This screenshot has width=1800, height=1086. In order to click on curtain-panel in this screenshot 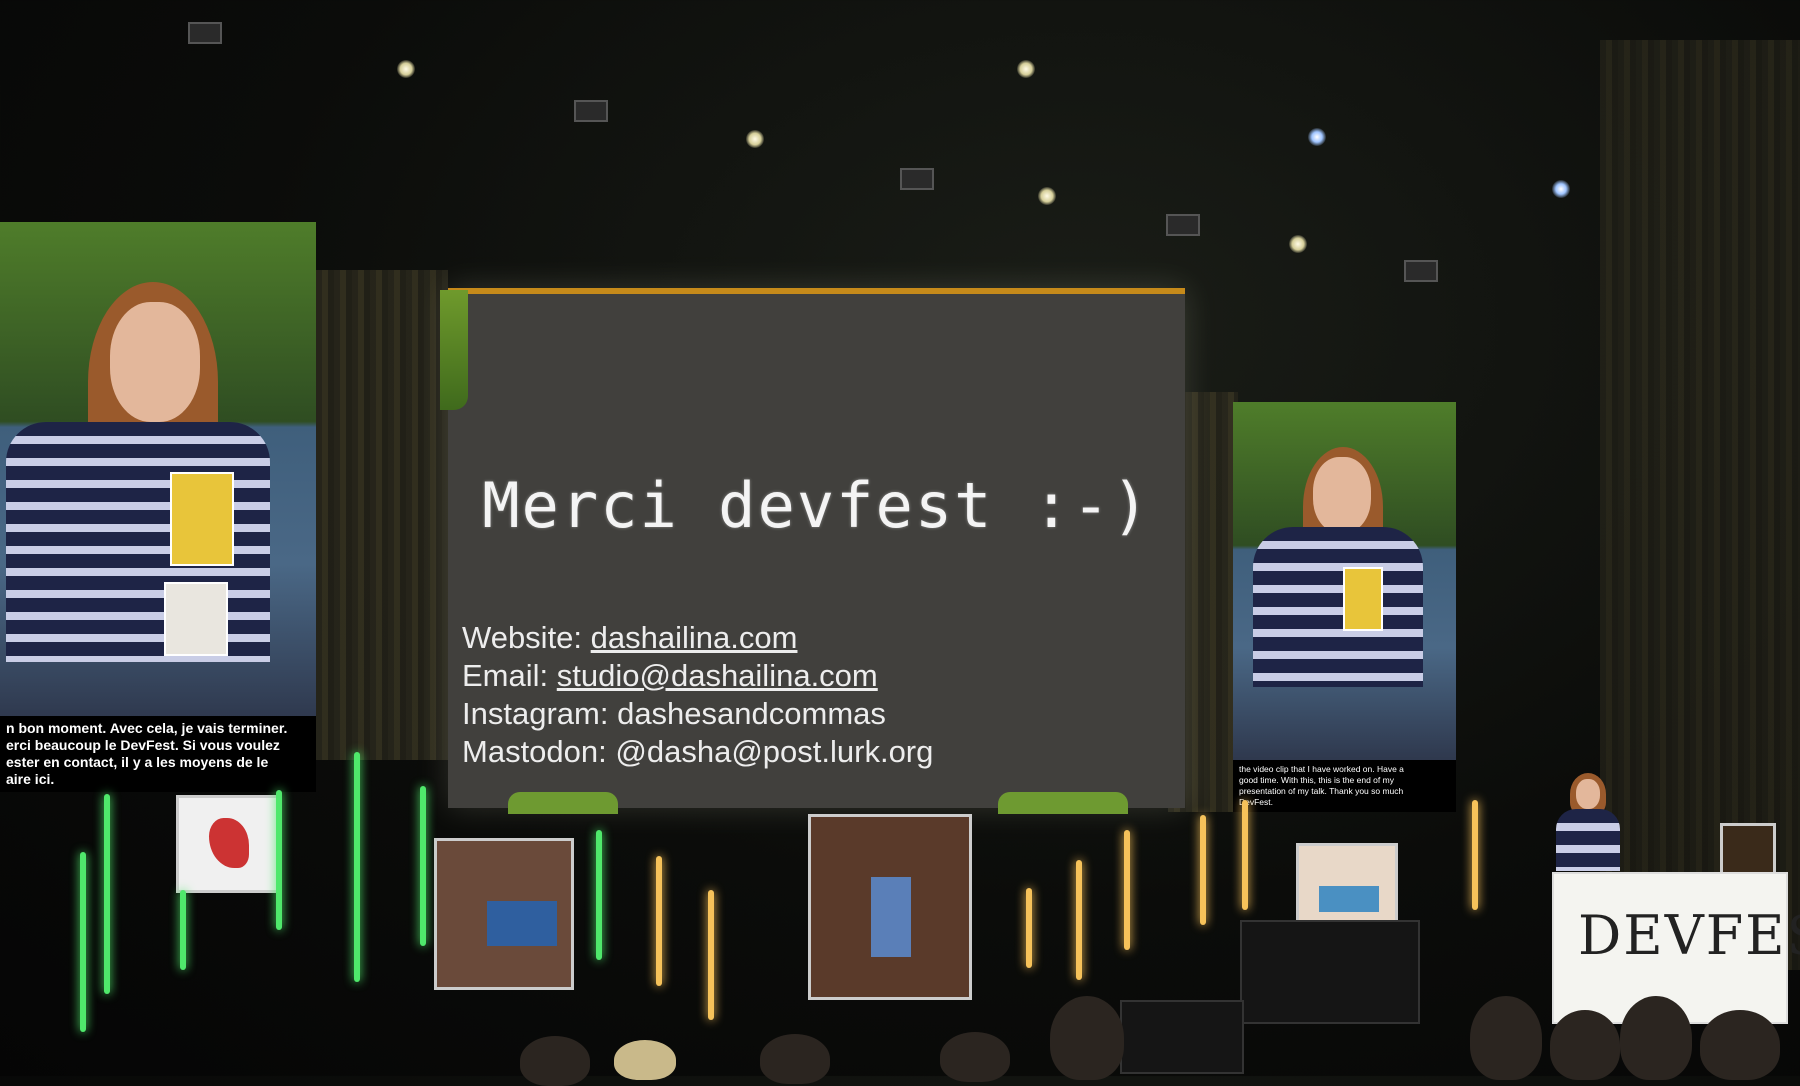, I will do `click(382, 515)`.